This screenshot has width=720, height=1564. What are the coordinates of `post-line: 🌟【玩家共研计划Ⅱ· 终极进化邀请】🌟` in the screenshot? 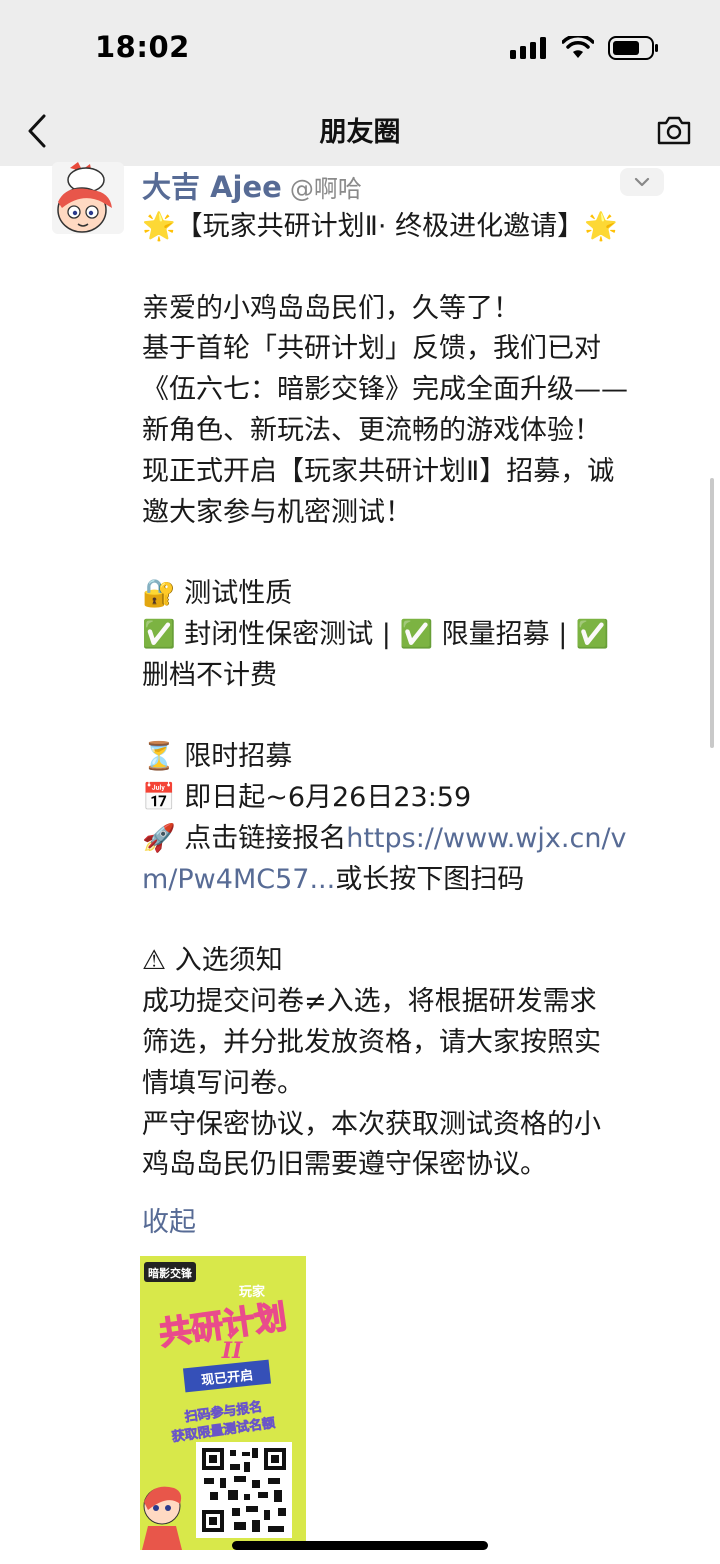 It's located at (380, 226).